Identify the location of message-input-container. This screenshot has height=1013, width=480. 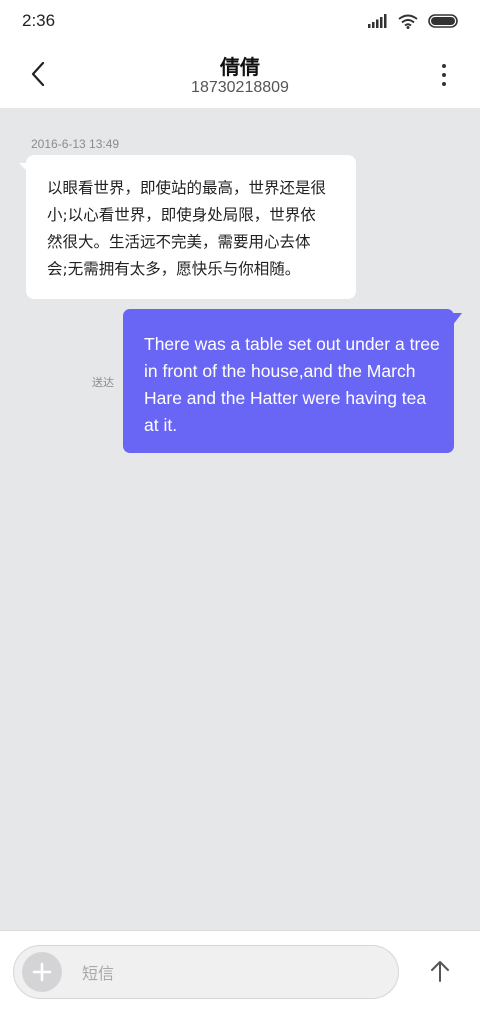
(206, 972).